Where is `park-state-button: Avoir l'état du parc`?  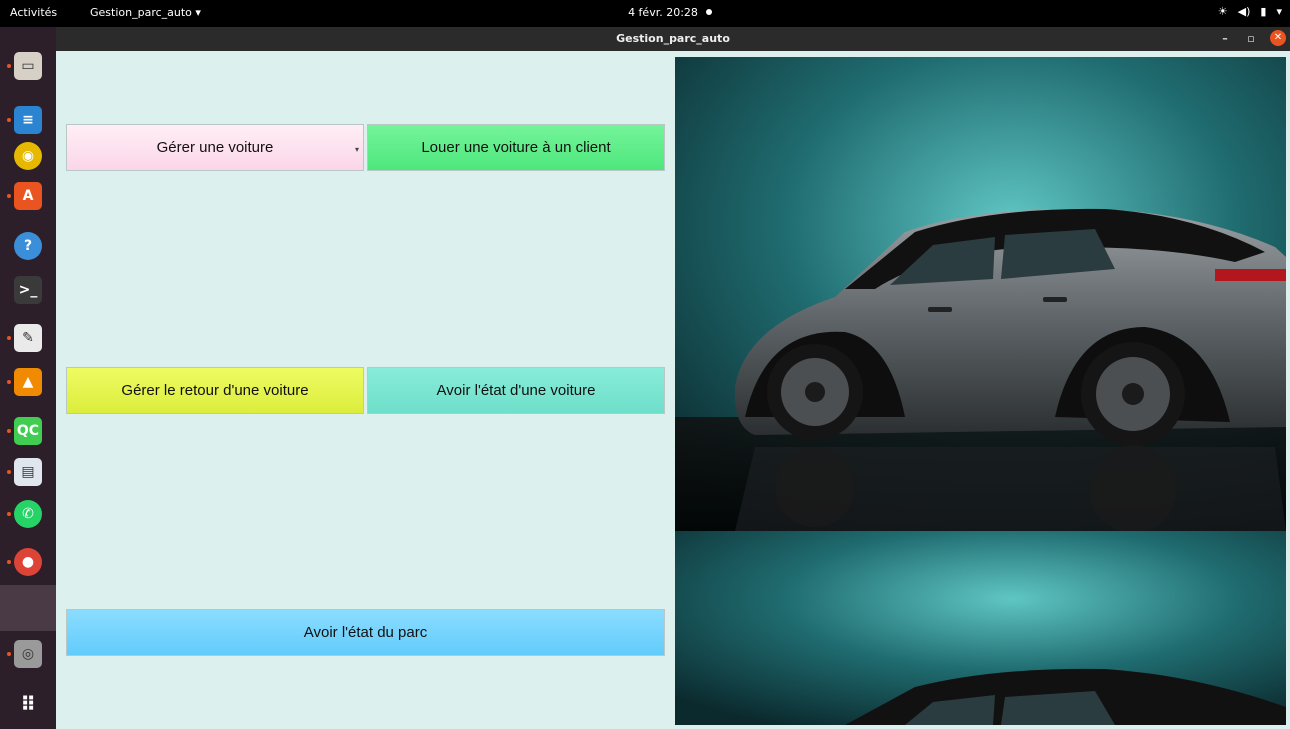 park-state-button: Avoir l'état du parc is located at coordinates (365, 632).